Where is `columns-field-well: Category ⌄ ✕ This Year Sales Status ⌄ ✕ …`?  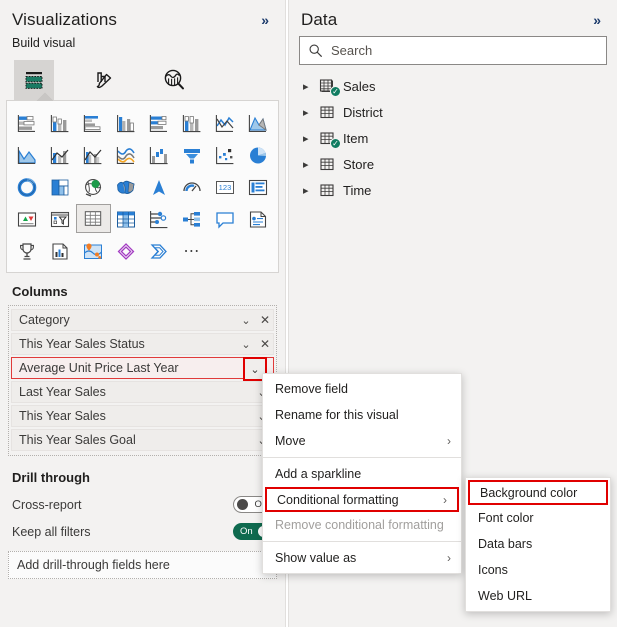 columns-field-well: Category ⌄ ✕ This Year Sales Status ⌄ ✕ … is located at coordinates (142, 380).